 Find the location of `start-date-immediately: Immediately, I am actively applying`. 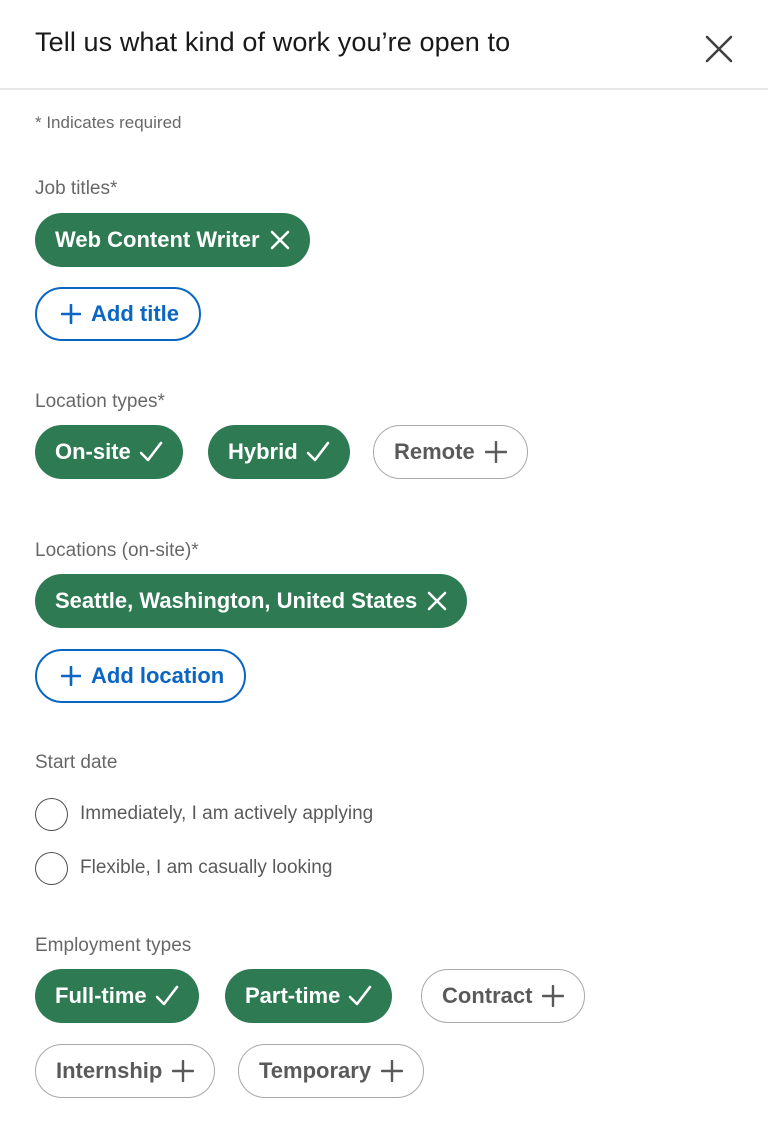

start-date-immediately: Immediately, I am actively applying is located at coordinates (204, 814).